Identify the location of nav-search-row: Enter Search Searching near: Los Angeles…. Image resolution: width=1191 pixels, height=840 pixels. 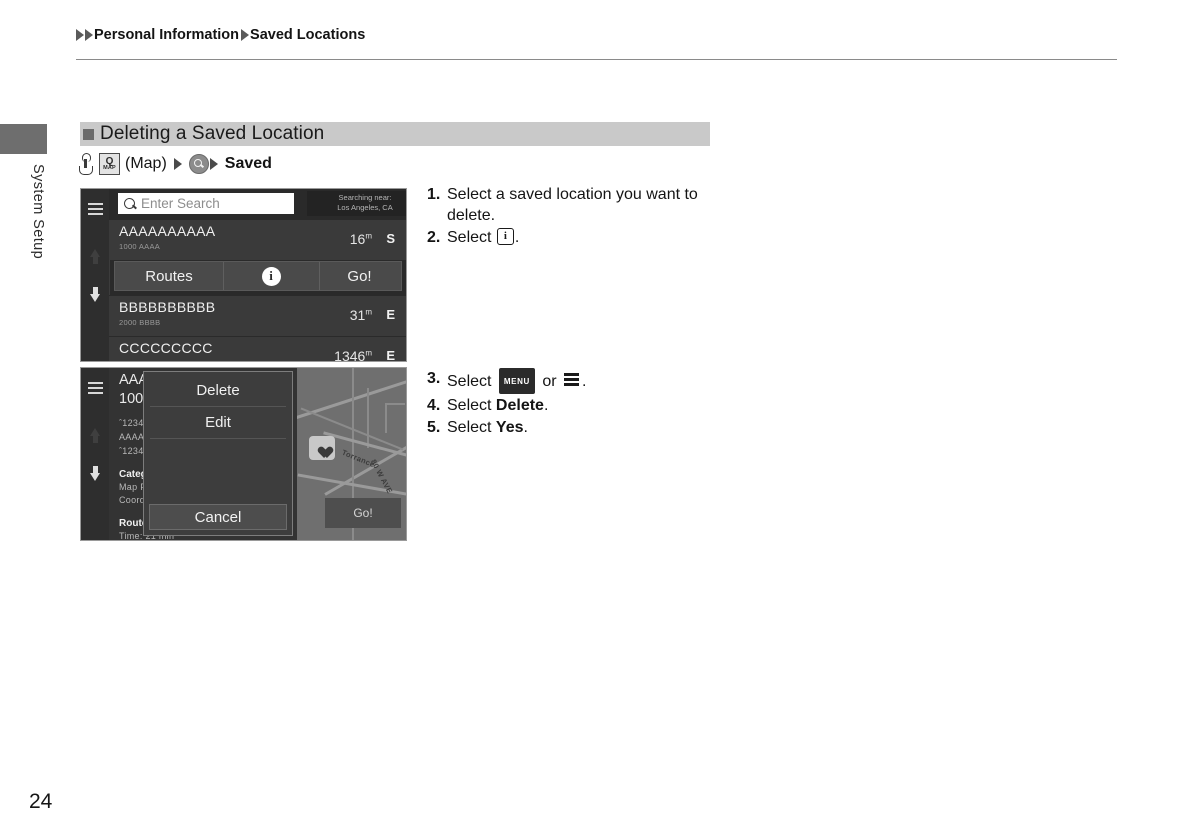
(257, 204).